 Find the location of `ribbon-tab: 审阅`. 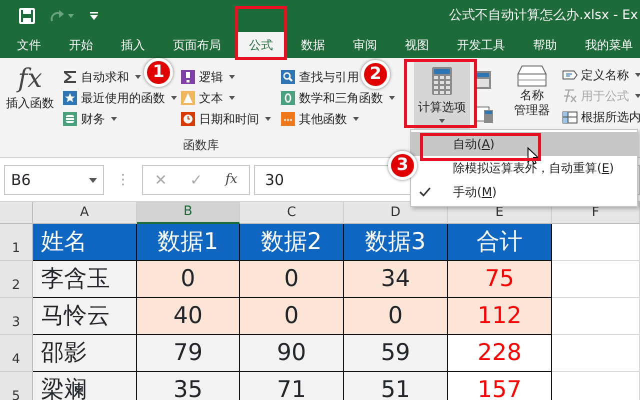

ribbon-tab: 审阅 is located at coordinates (365, 45).